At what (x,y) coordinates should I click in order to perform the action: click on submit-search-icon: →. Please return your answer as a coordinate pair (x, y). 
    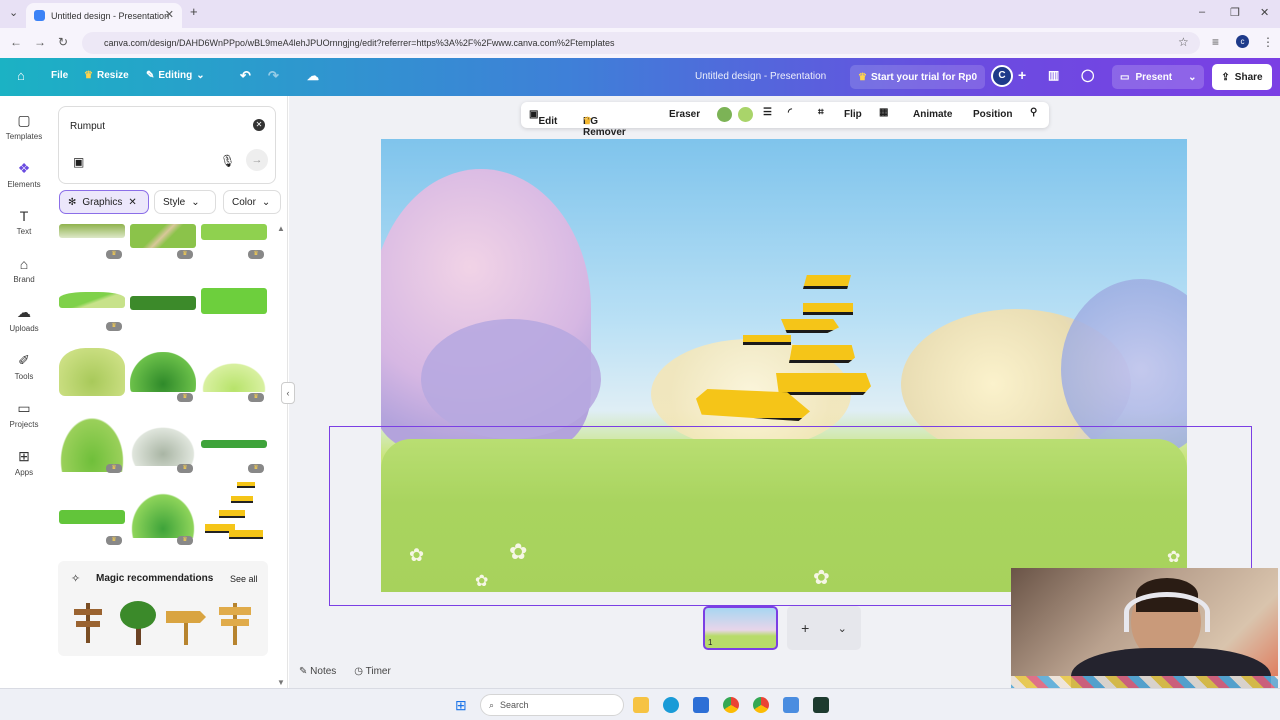
    Looking at the image, I should click on (257, 160).